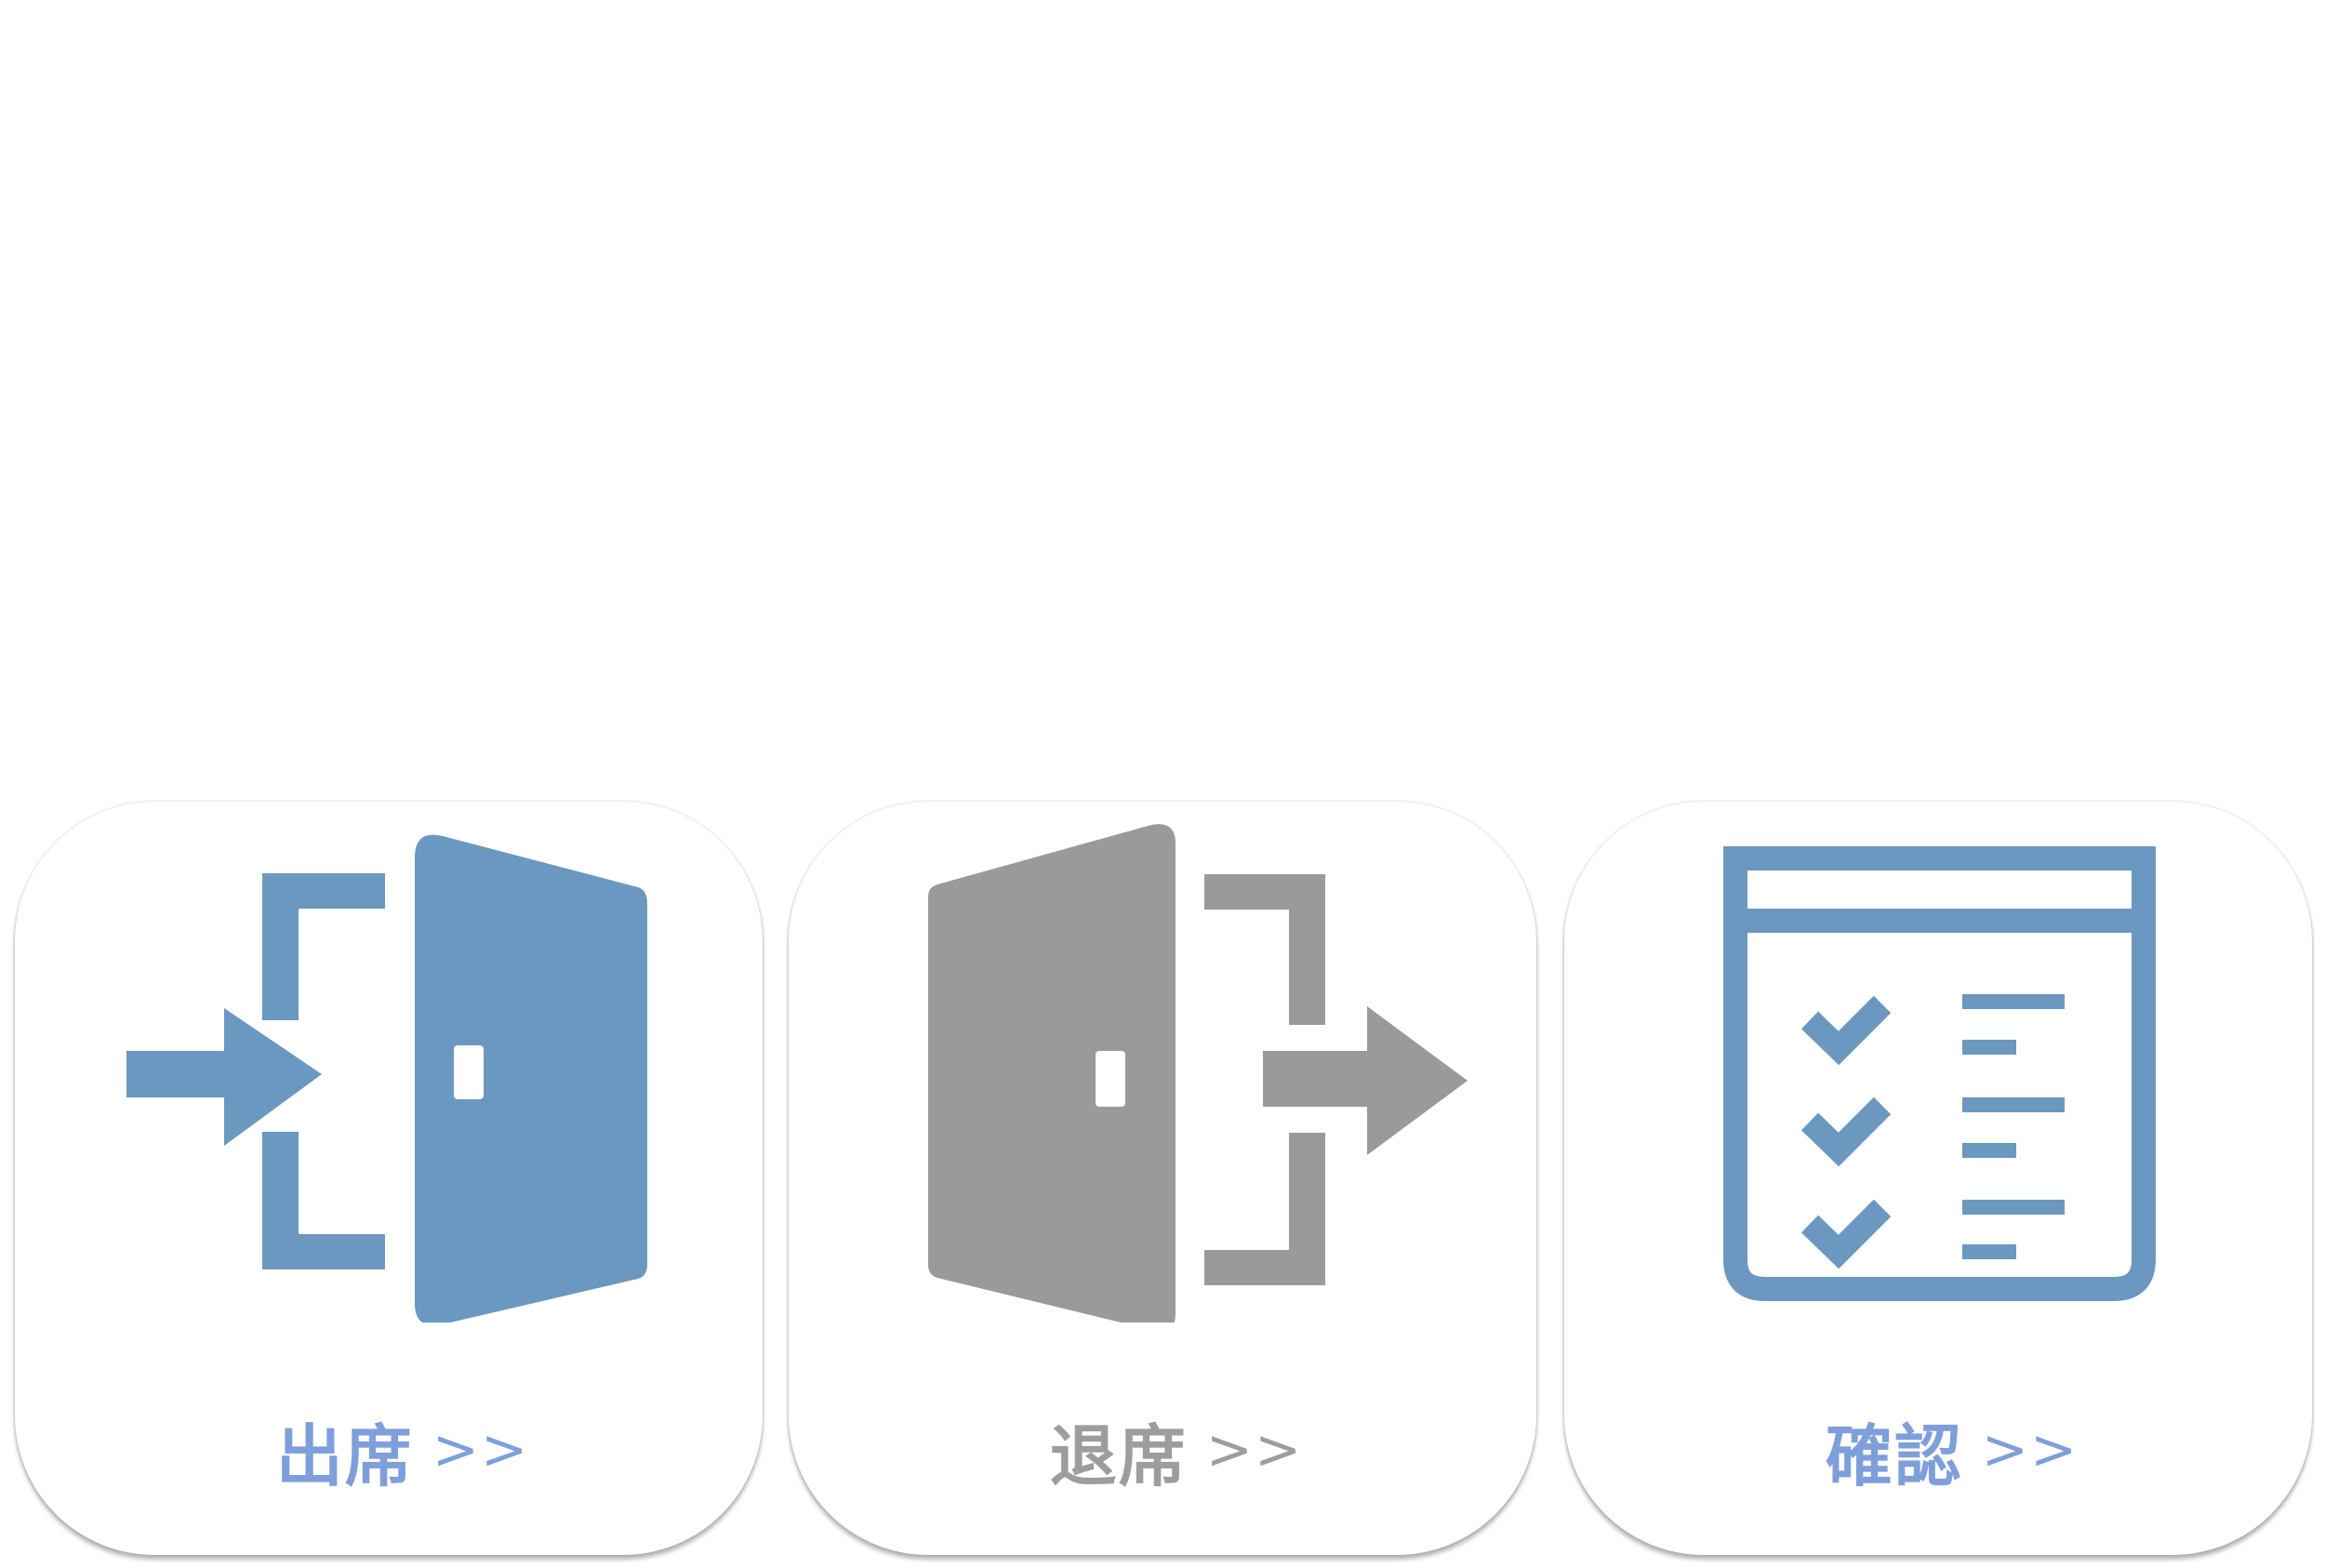  Describe the element at coordinates (1940, 1073) in the screenshot. I see `checklist-icon` at that location.